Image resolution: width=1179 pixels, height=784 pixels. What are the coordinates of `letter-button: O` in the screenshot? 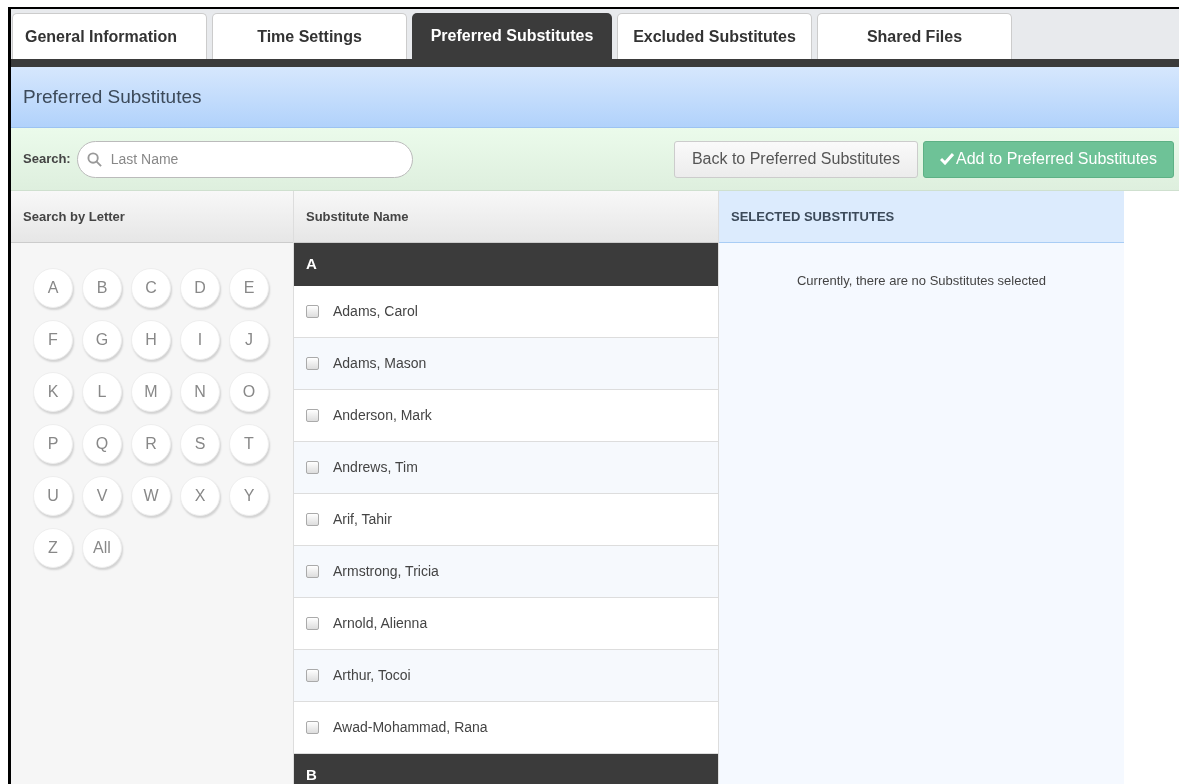 It's located at (249, 392).